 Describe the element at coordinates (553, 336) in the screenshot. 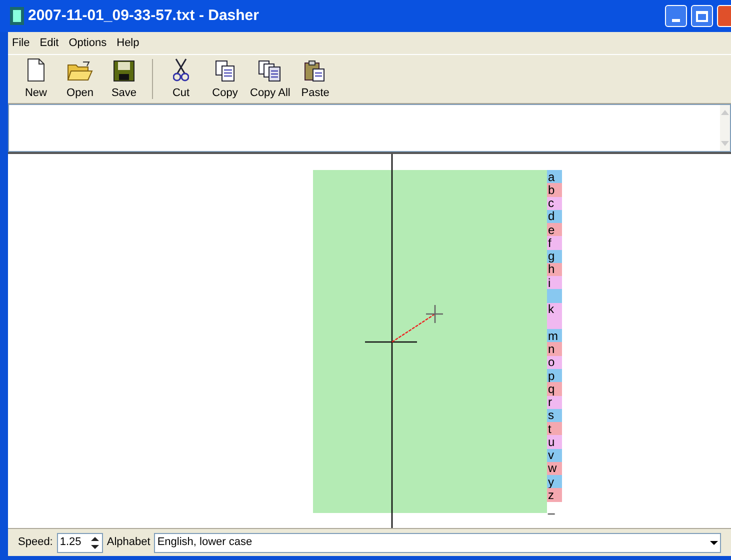

I see `letter: m` at that location.